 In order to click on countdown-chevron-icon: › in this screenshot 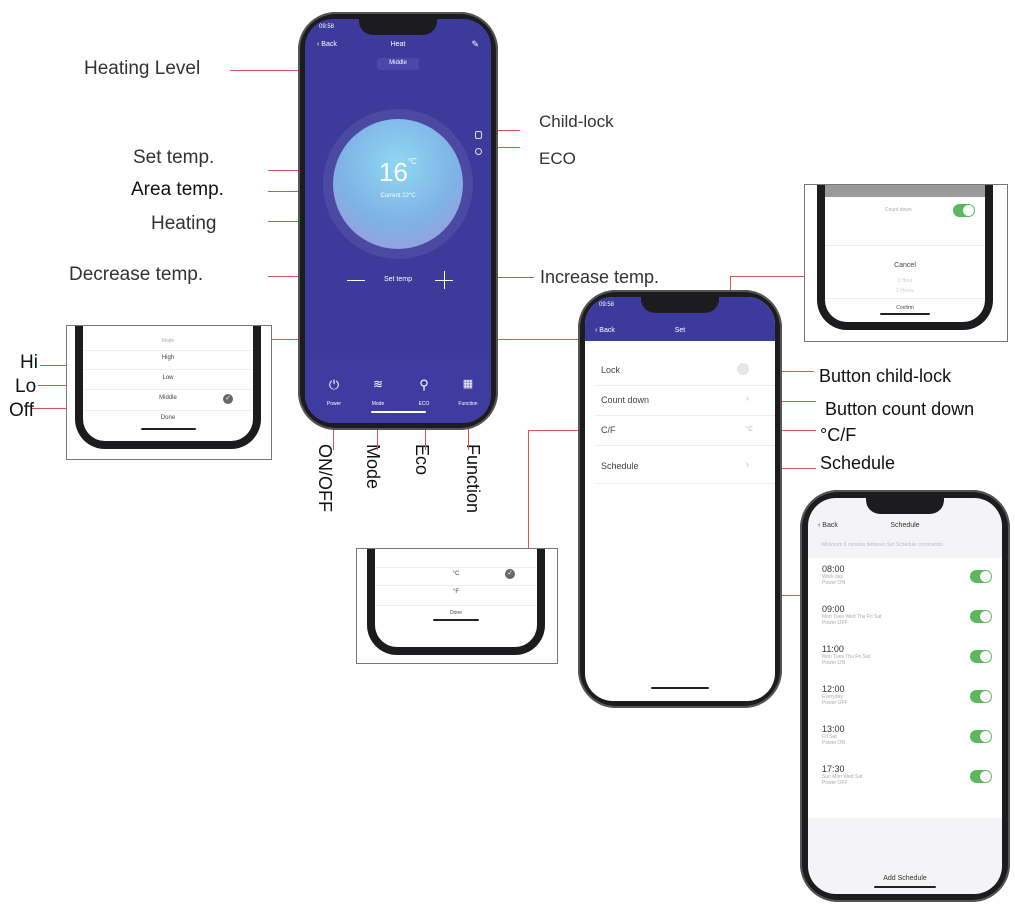, I will do `click(747, 398)`.